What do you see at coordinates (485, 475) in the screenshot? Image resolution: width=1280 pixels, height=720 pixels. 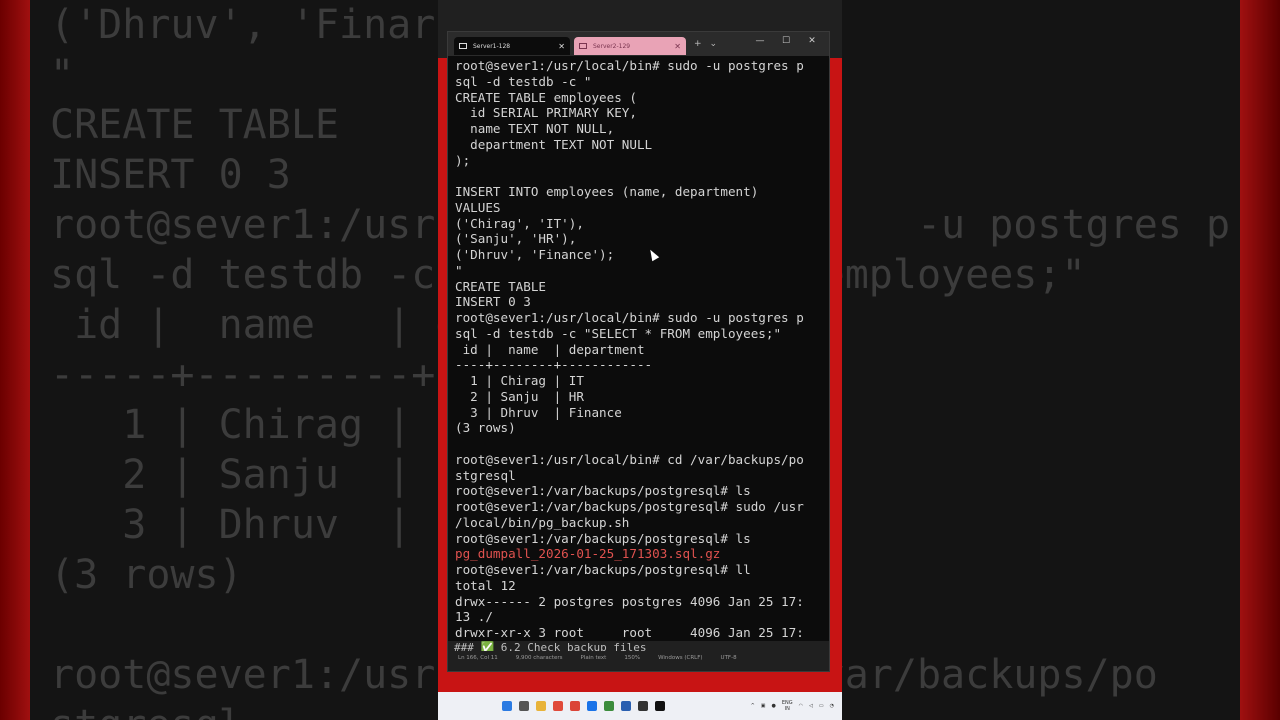 I see `terminal-line: stgresql` at bounding box center [485, 475].